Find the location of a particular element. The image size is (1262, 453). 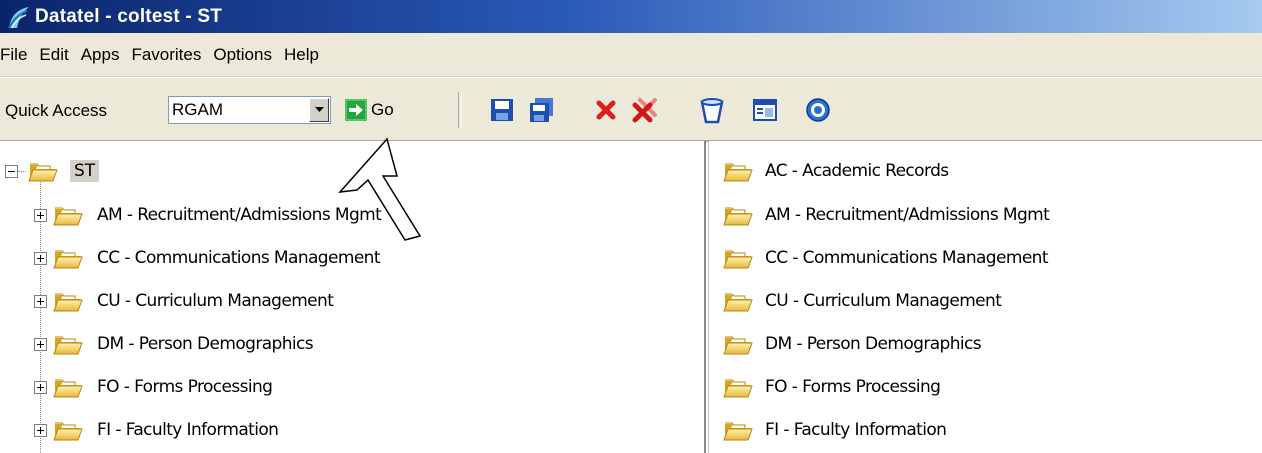

menu-file: File is located at coordinates (16, 55).